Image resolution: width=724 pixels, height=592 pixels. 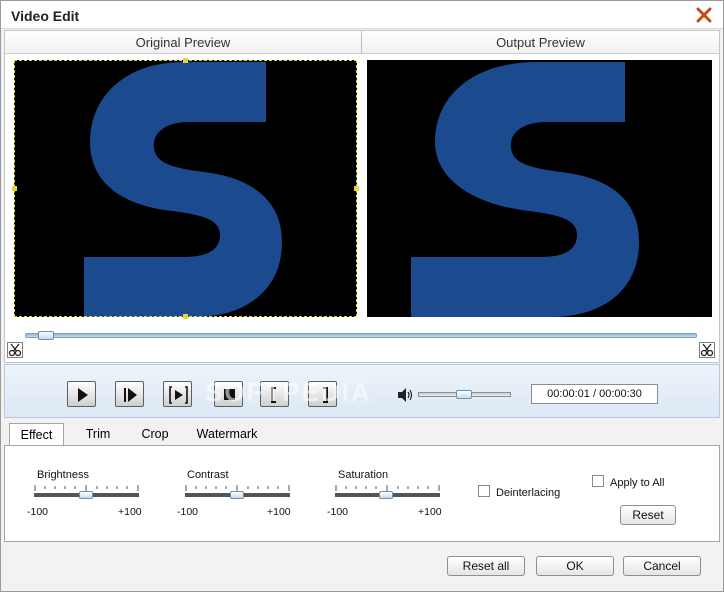 I want to click on play-selection-button, so click(x=177, y=394).